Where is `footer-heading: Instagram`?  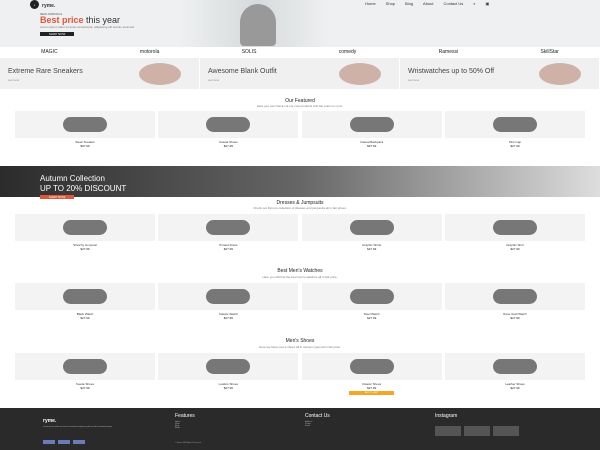
footer-heading: Instagram is located at coordinates (446, 416).